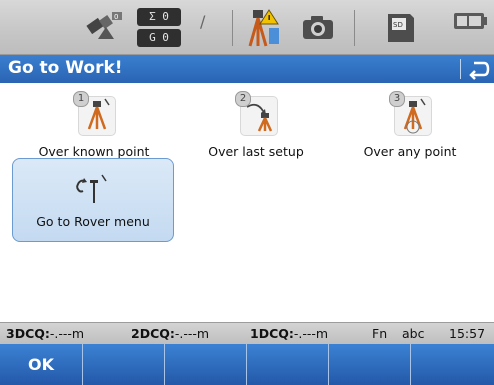  I want to click on tile-over-any-point: 3 Over any point, so click(410, 127).